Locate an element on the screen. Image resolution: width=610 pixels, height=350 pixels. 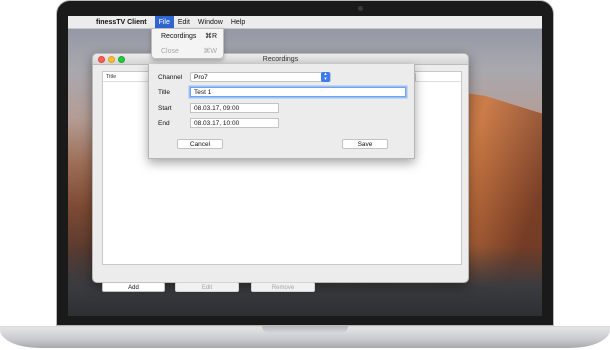
edit-button: Edit is located at coordinates (207, 287).